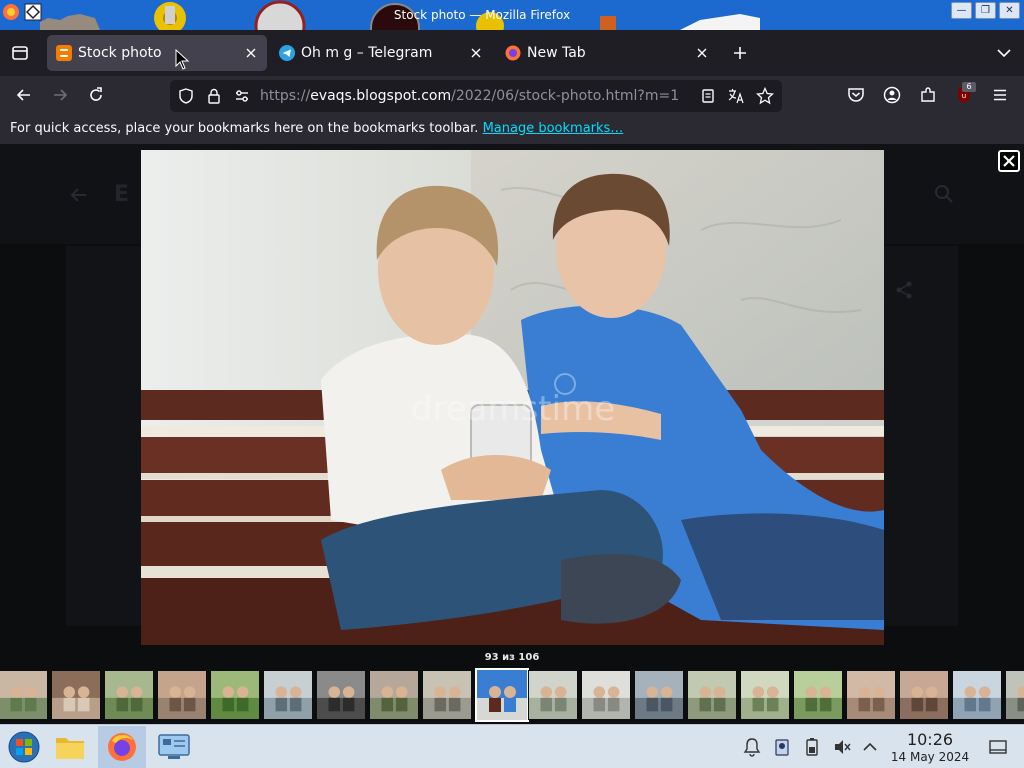 The image size is (1024, 768). I want to click on volume-muted-icon, so click(842, 747).